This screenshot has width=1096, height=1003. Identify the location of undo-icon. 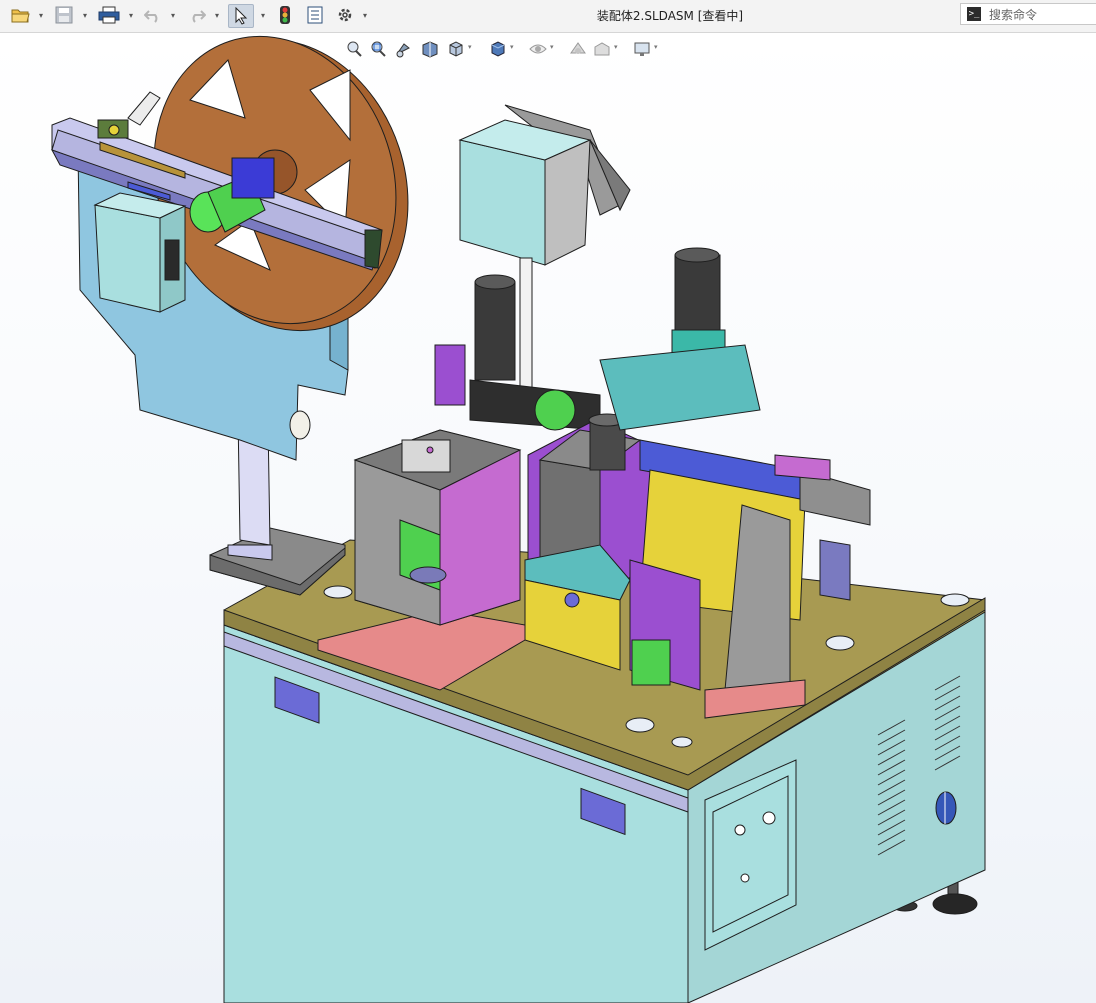
(153, 15).